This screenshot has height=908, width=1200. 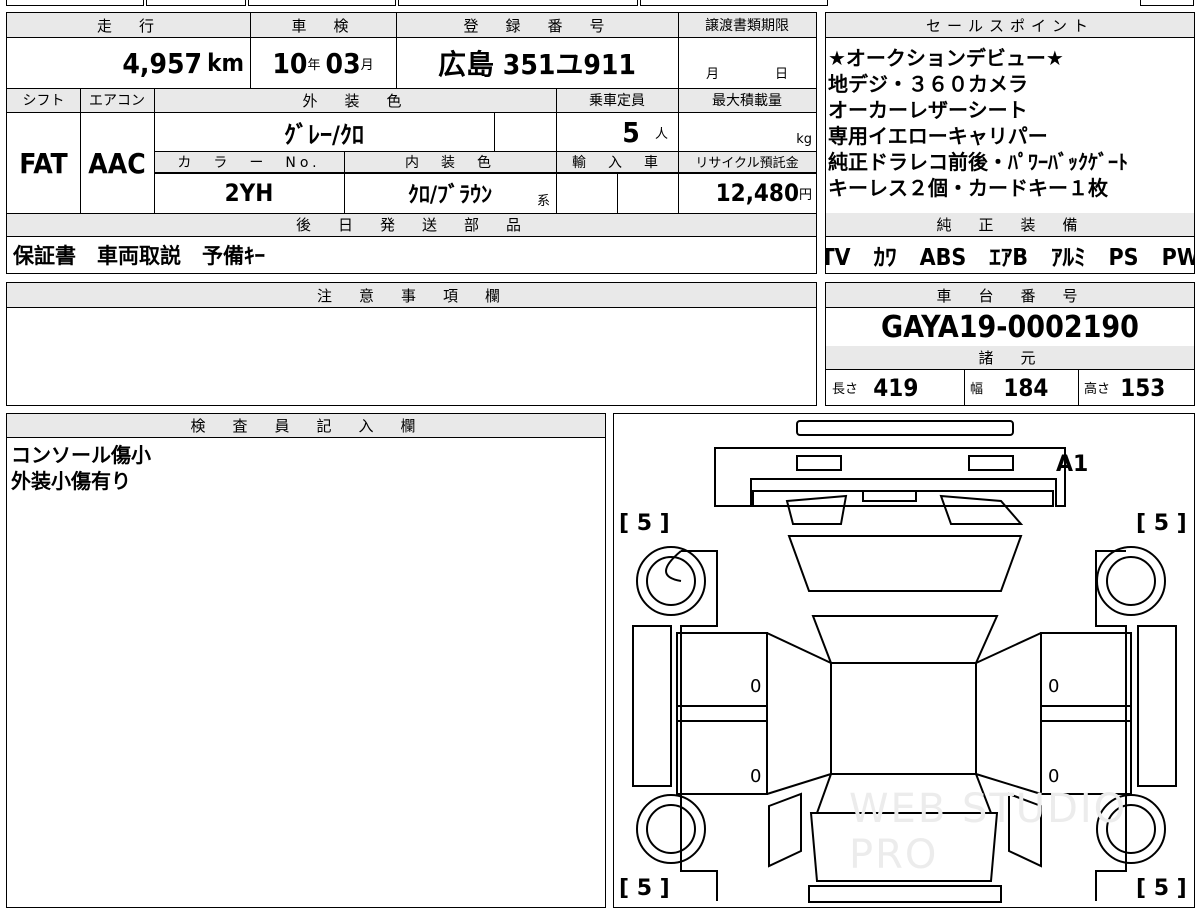 I want to click on interior-color-header: 内 装 色, so click(x=450, y=162).